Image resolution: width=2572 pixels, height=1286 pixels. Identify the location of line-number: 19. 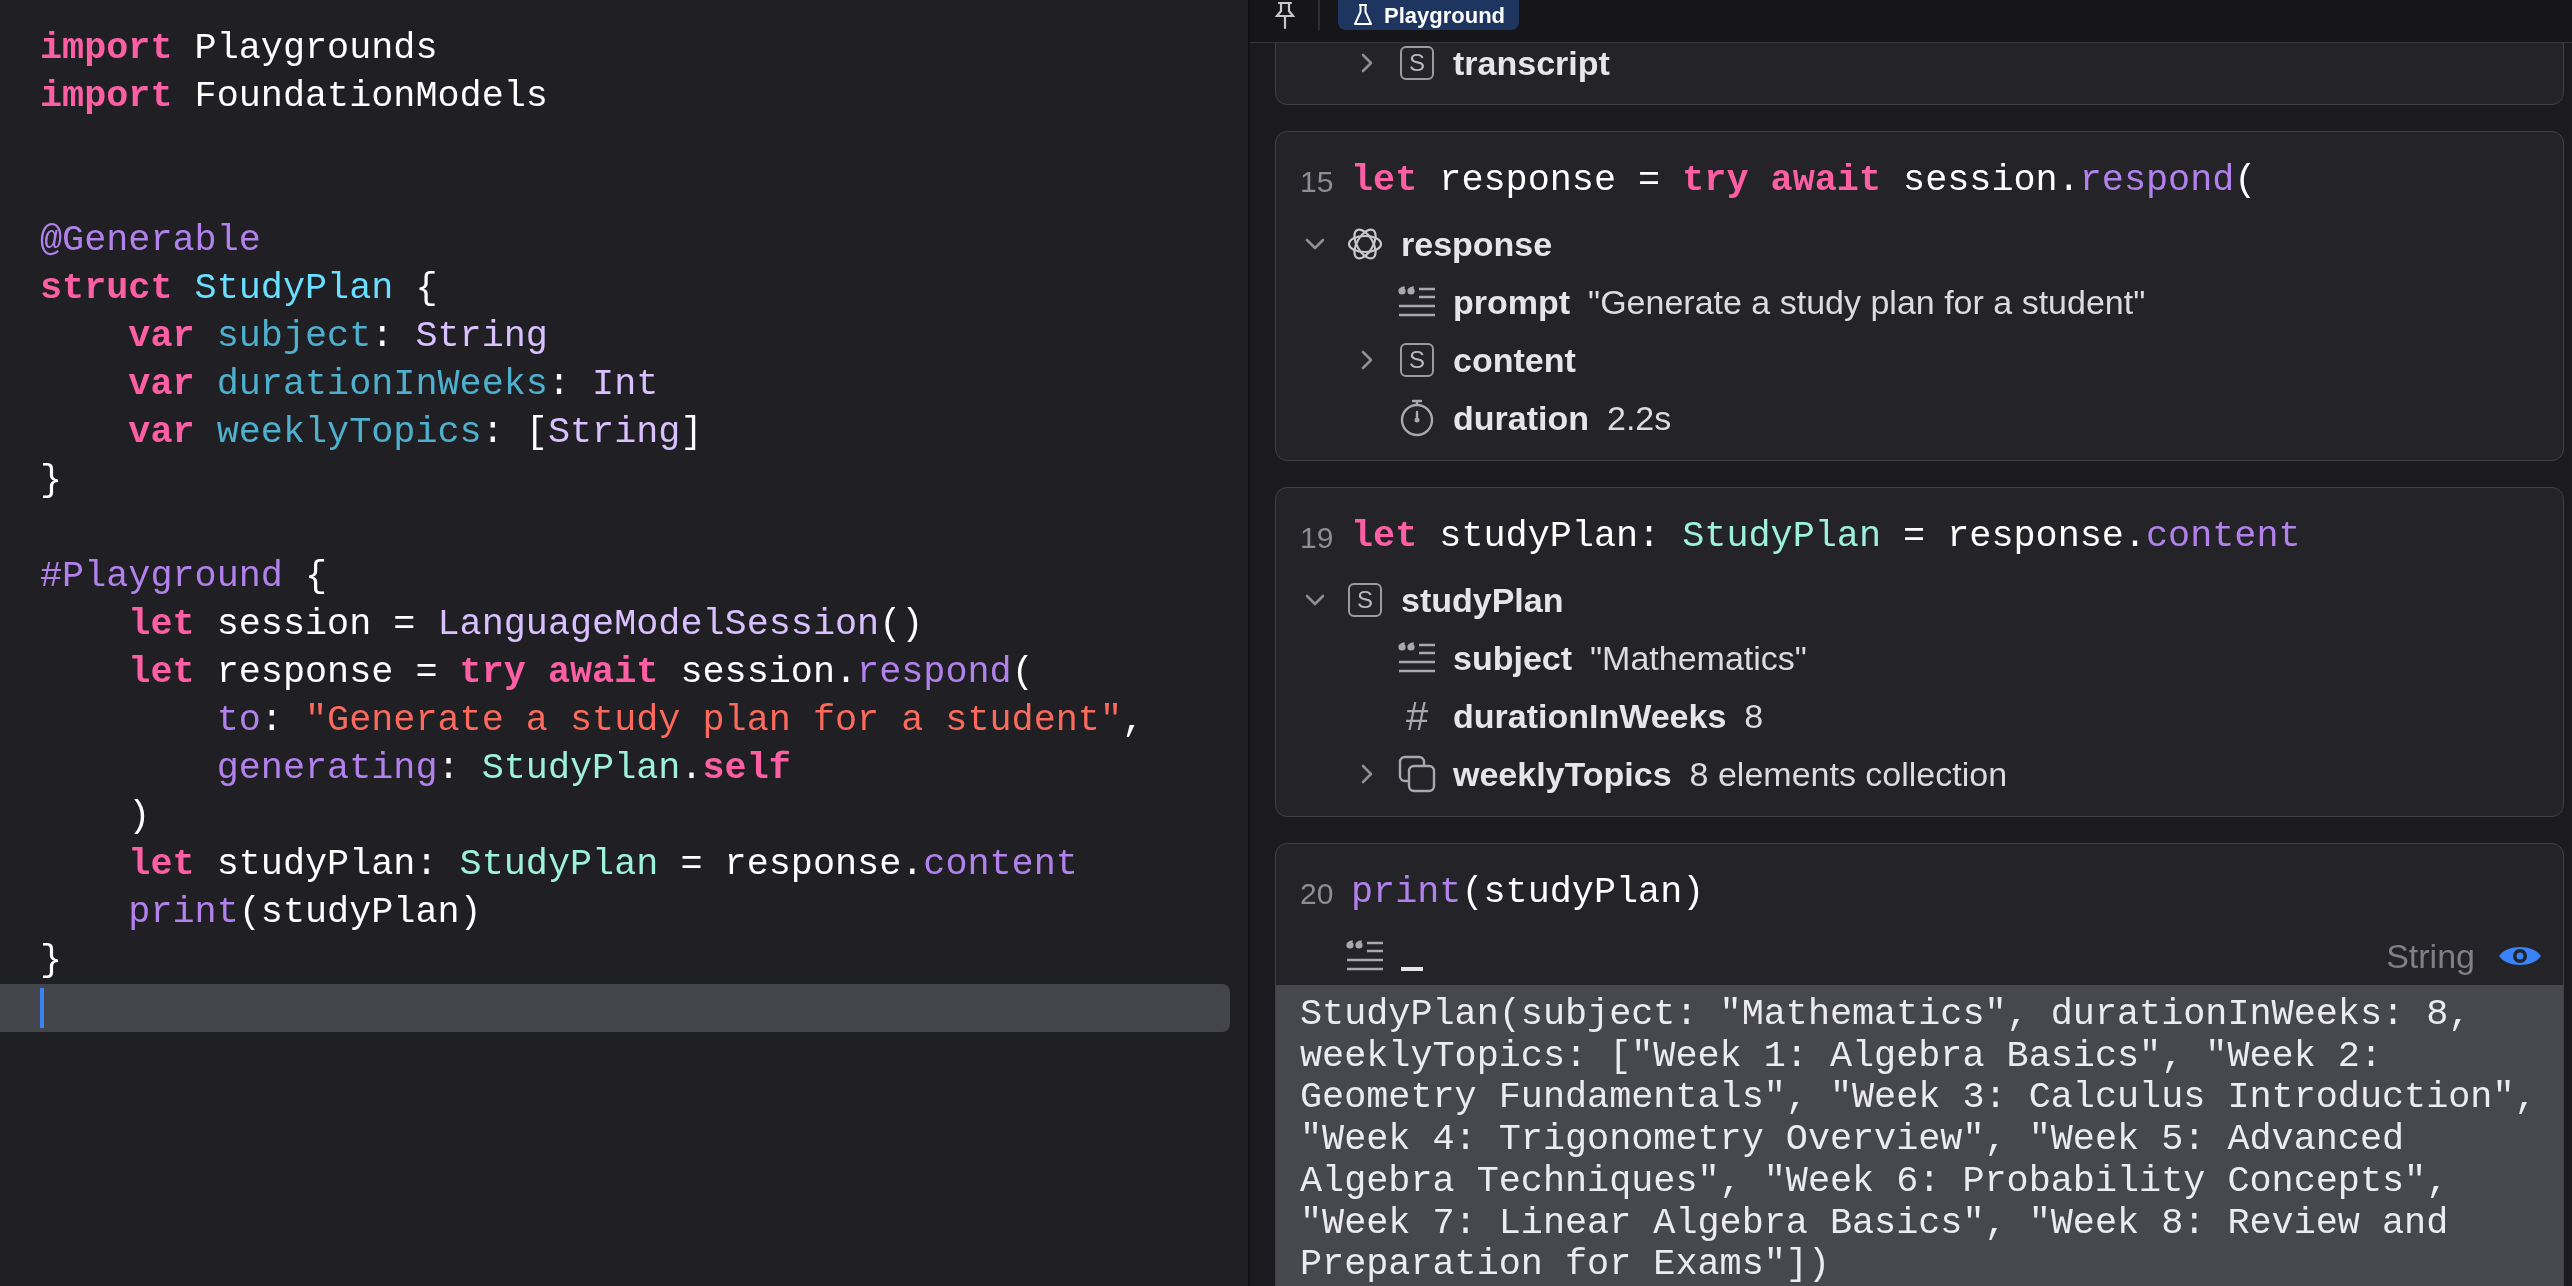
(1317, 537).